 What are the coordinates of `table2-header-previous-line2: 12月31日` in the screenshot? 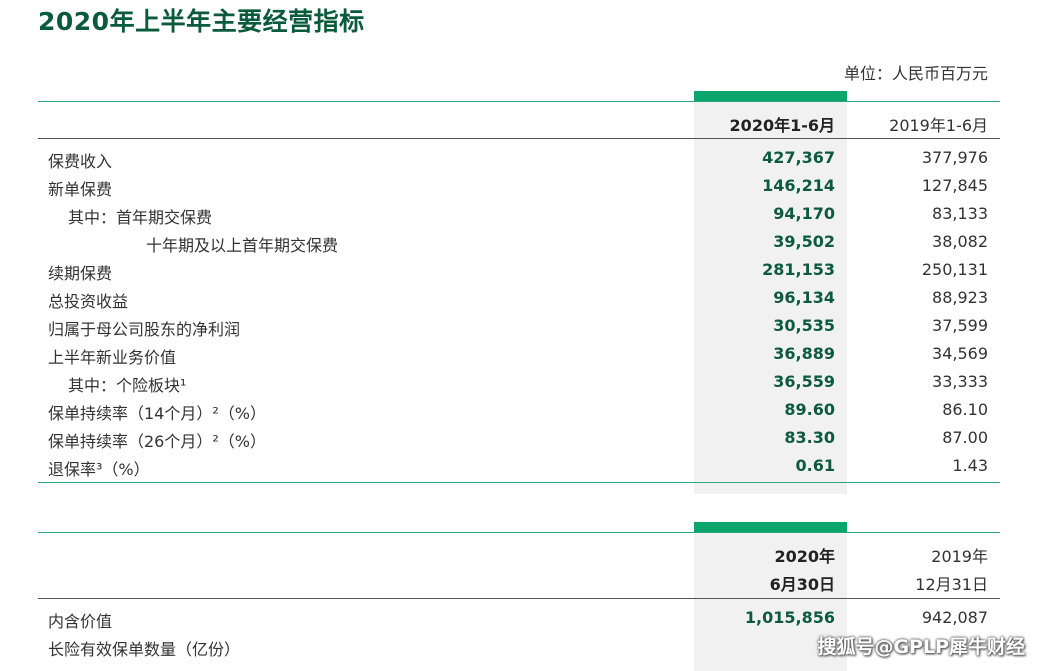 It's located at (951, 584).